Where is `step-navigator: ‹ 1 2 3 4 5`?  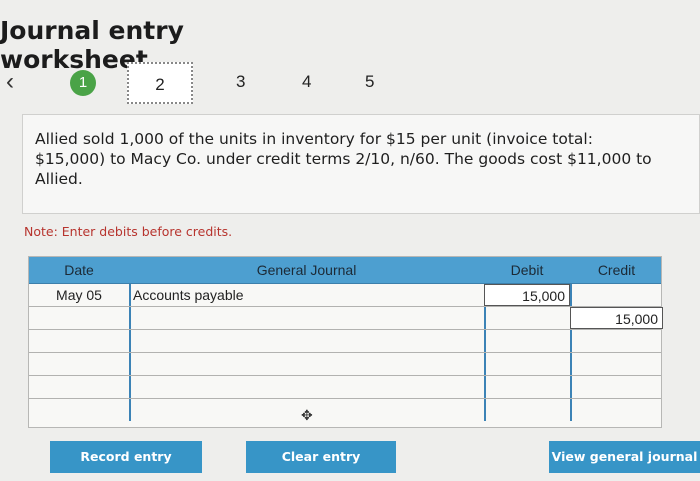 step-navigator: ‹ 1 2 3 4 5 is located at coordinates (350, 84).